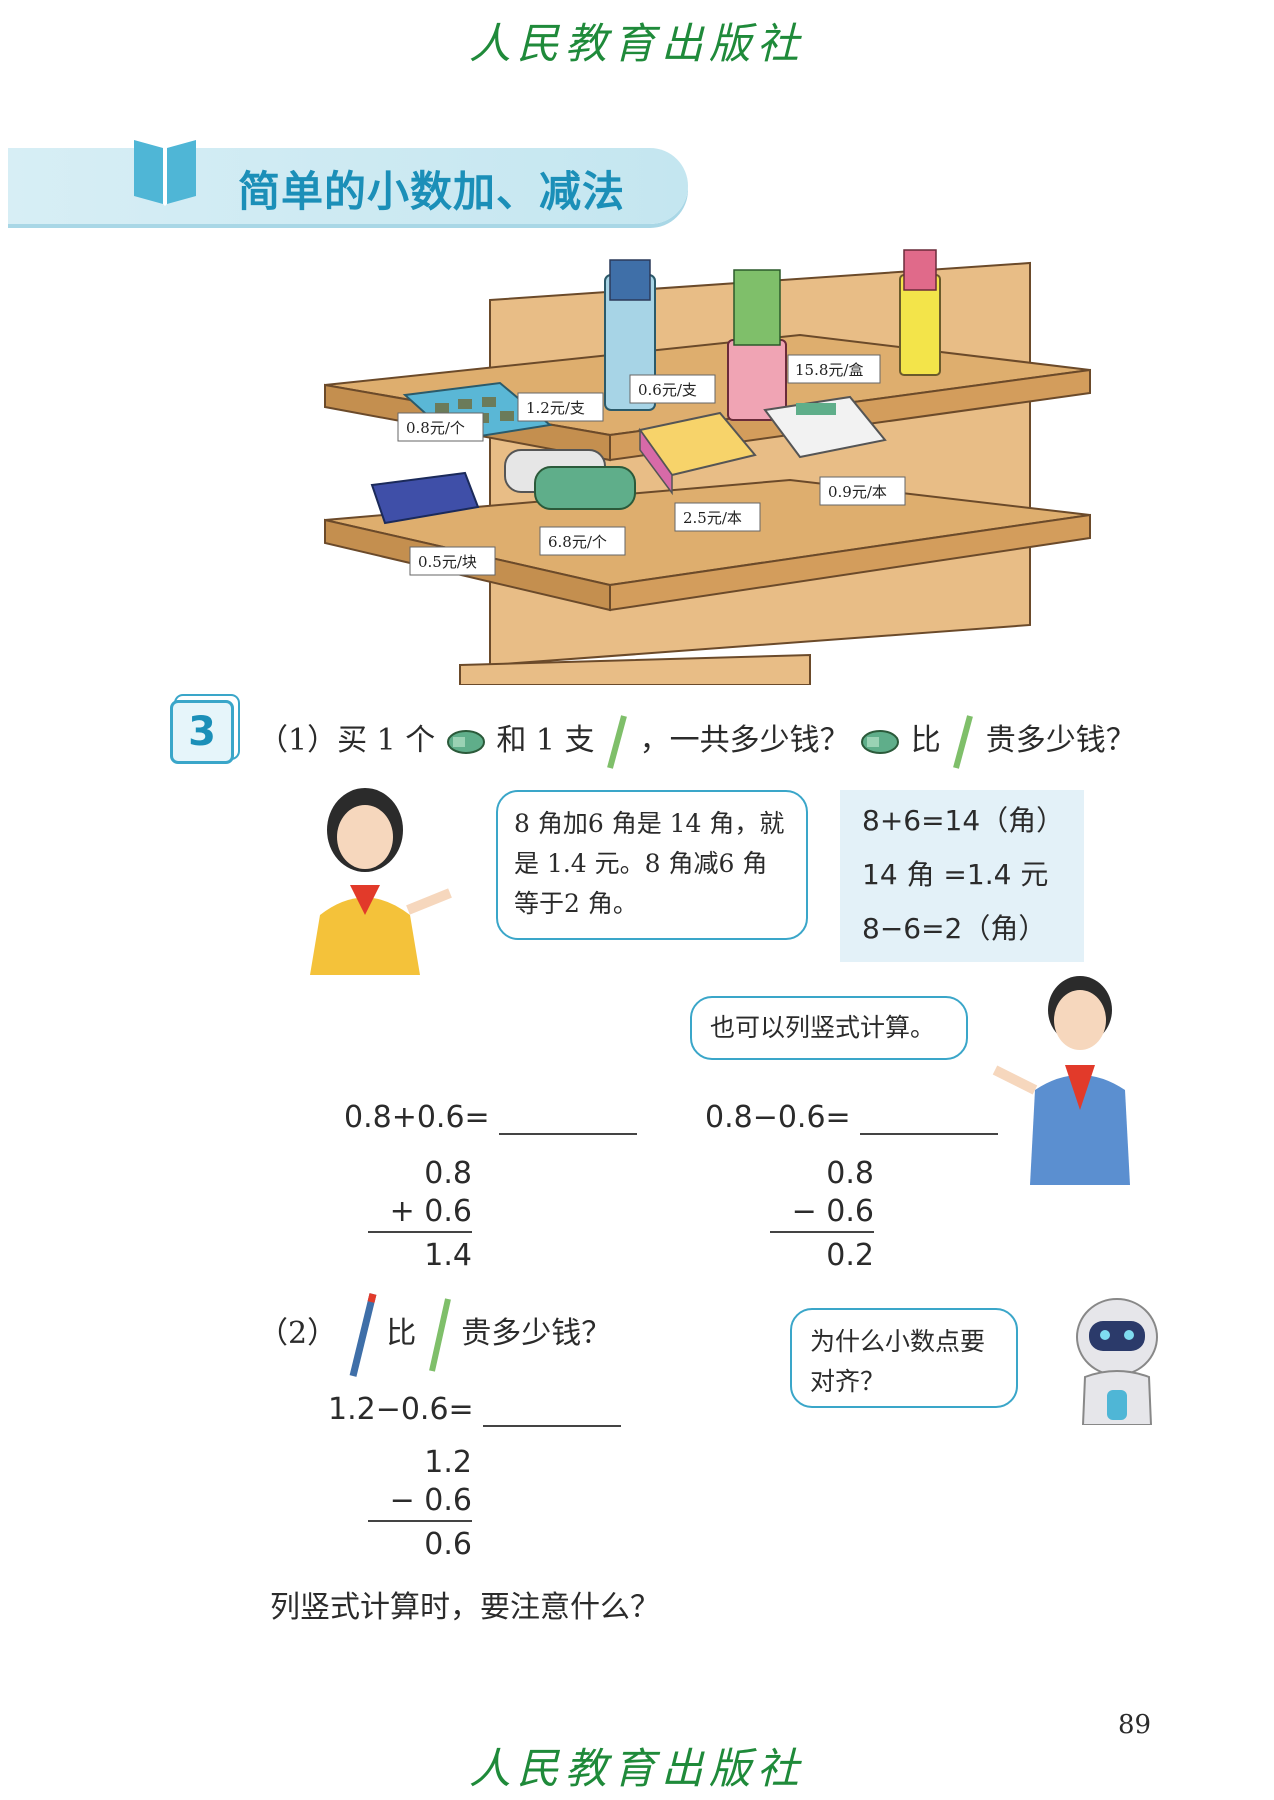  I want to click on vertical-calc-2: 0.8 − 0.6 0.2, so click(822, 1215).